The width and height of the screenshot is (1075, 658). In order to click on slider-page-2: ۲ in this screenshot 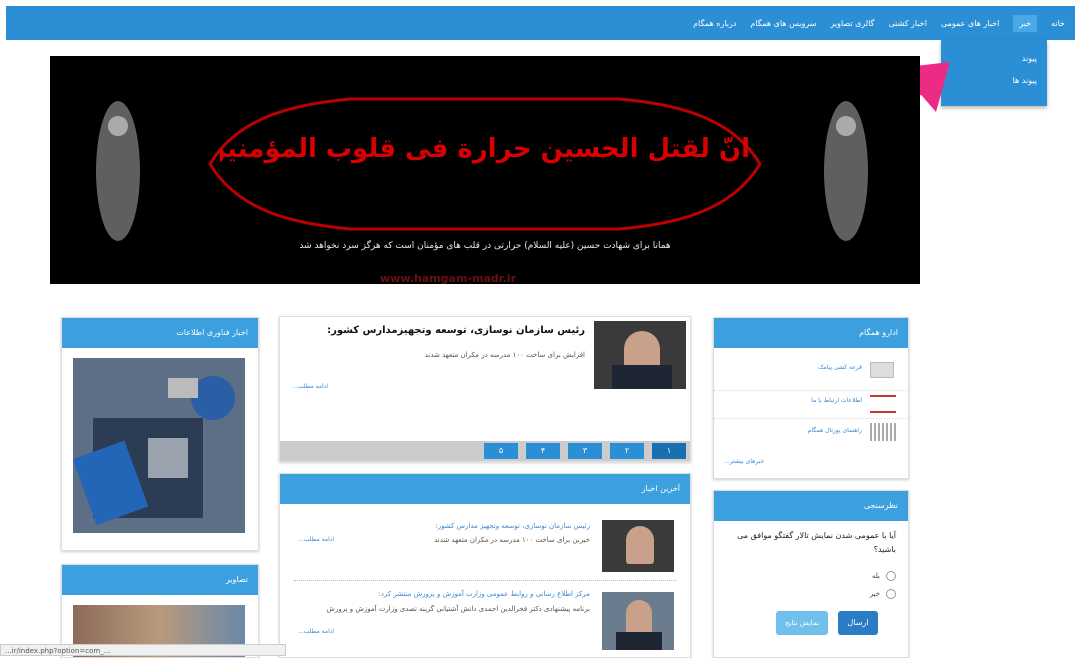, I will do `click(627, 451)`.